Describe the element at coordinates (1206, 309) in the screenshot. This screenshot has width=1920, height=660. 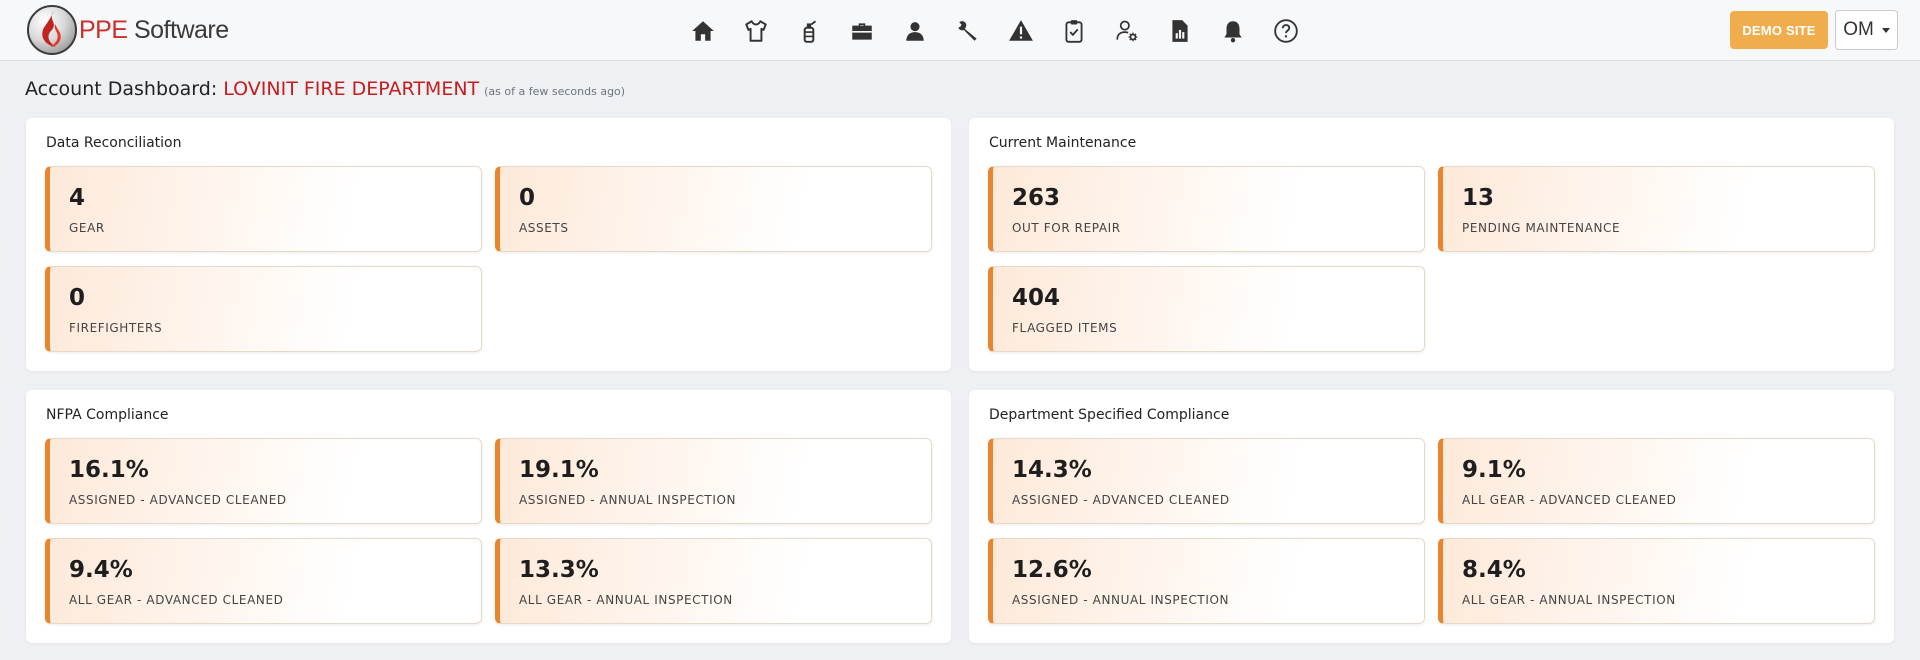
I see `stat-card-flagged-items: 404 FLAGGED ITEMS` at that location.